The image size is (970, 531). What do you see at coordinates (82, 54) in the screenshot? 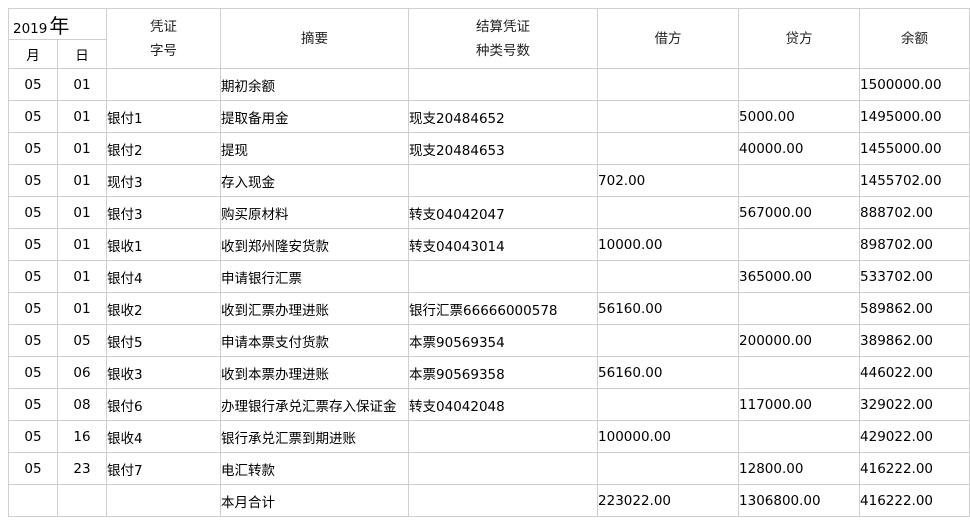
I see `day-header: 日` at bounding box center [82, 54].